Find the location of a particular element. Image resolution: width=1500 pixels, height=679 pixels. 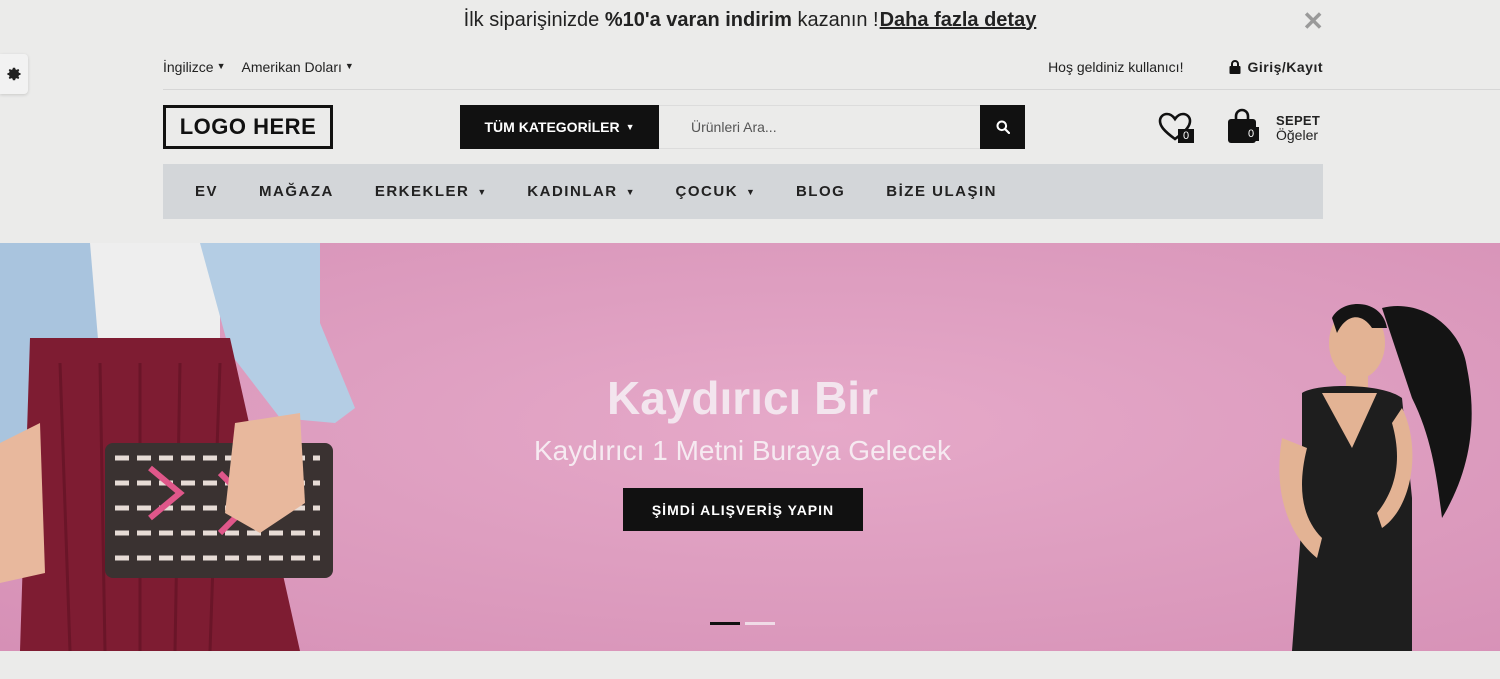

nav-item-men: ERKEKLER ▼ is located at coordinates (430, 191).